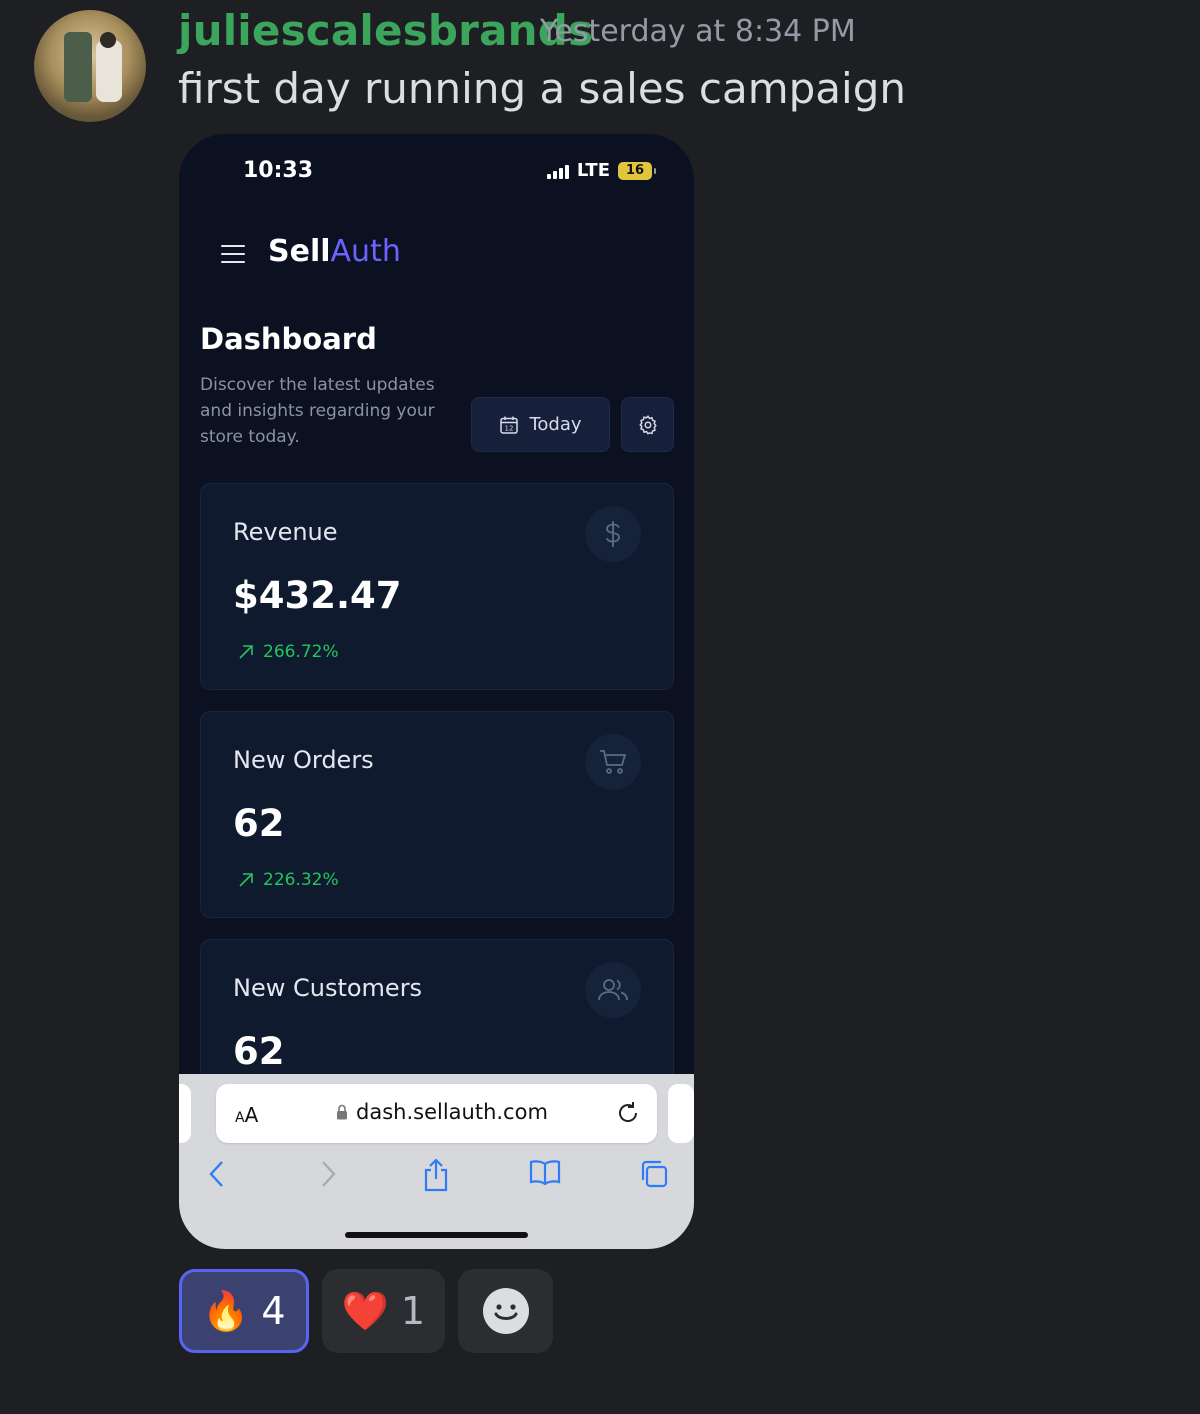  I want to click on address-bar: AA dash.sellauth.com, so click(436, 1113).